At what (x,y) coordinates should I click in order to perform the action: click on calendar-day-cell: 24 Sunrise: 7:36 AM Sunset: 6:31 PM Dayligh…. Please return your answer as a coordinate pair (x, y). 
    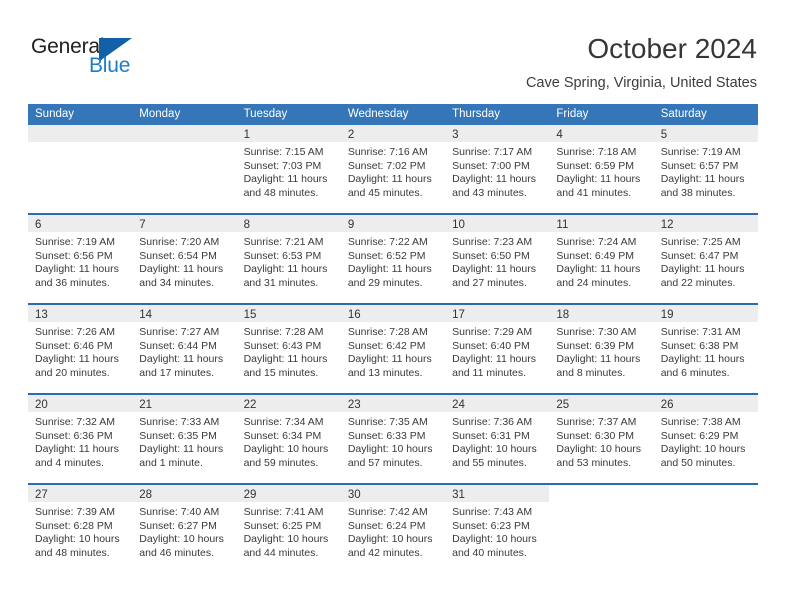
    Looking at the image, I should click on (497, 439).